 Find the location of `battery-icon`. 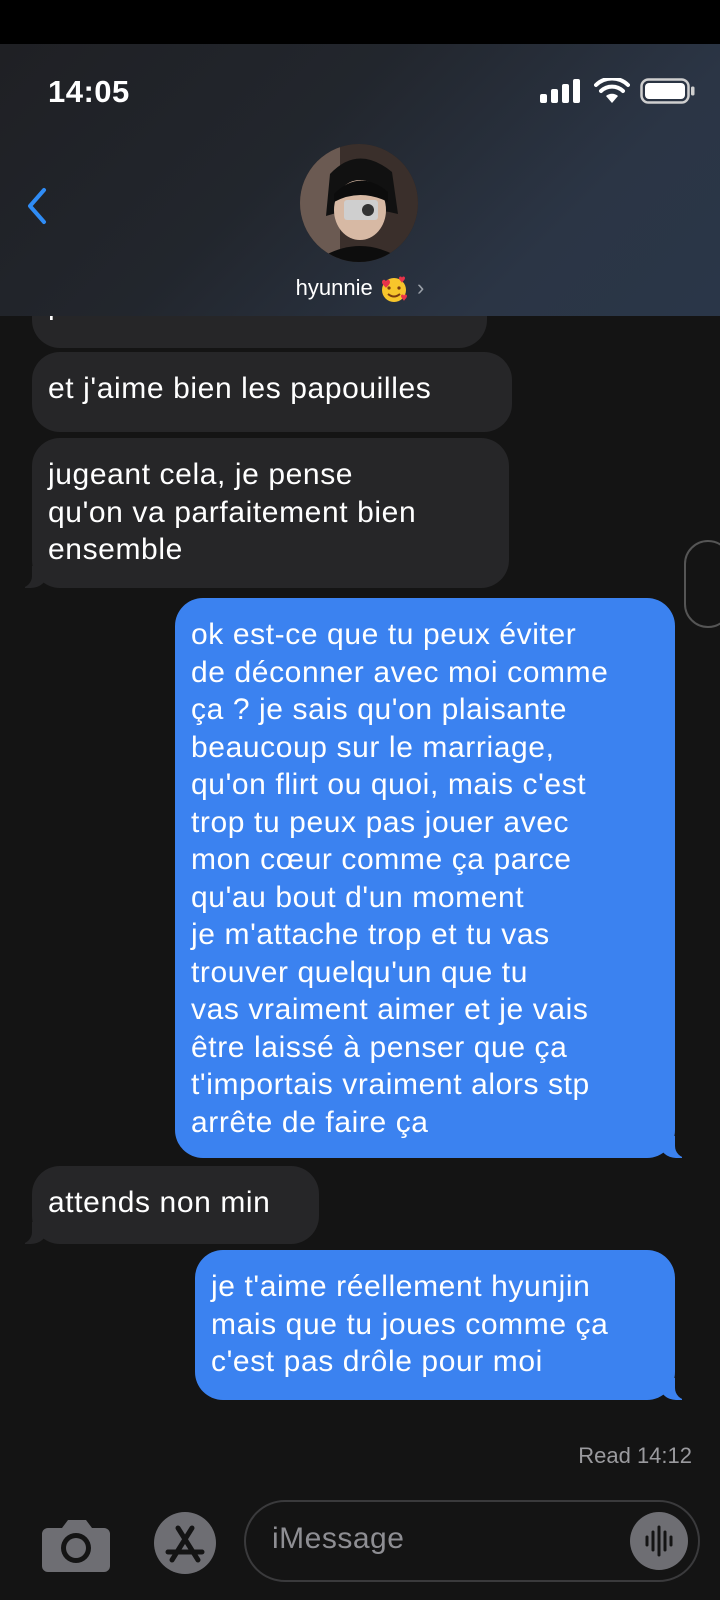

battery-icon is located at coordinates (667, 91).